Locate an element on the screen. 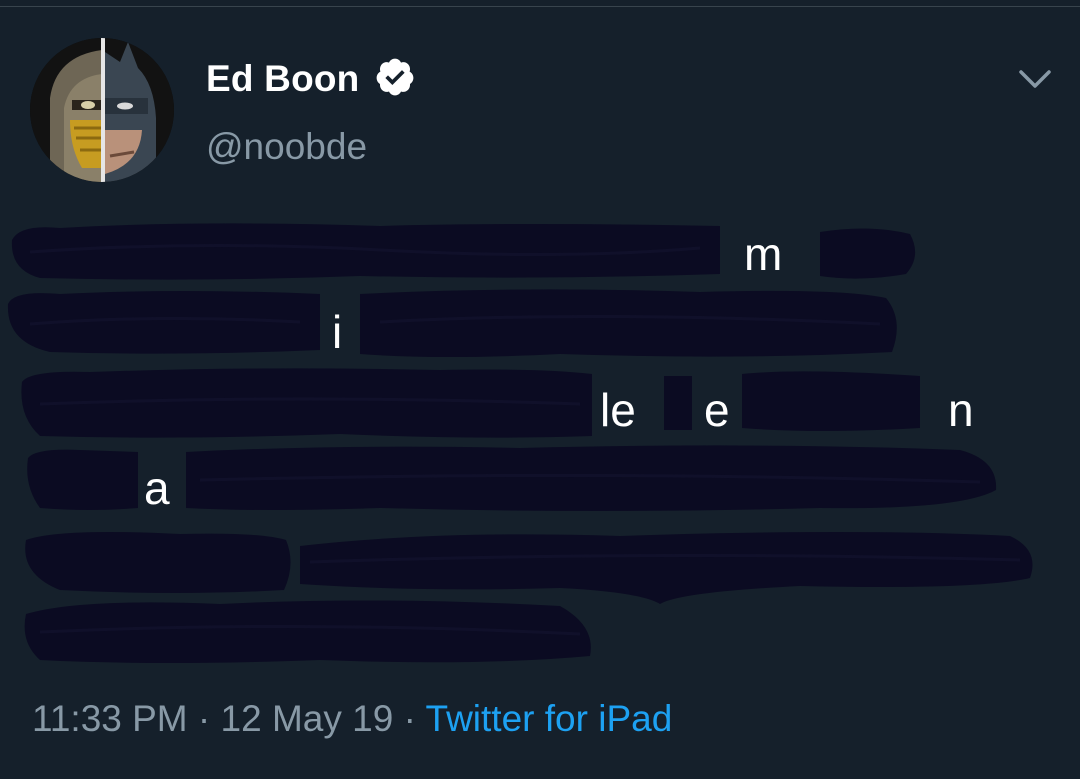 This screenshot has height=779, width=1080. chevron-down-icon is located at coordinates (1035, 79).